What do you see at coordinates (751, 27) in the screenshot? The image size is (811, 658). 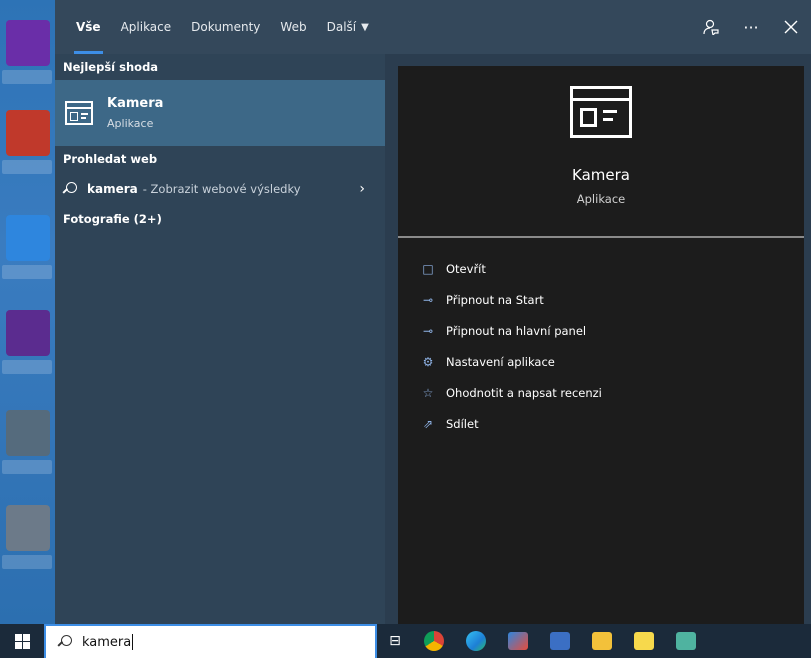 I see `more-icon: ···` at bounding box center [751, 27].